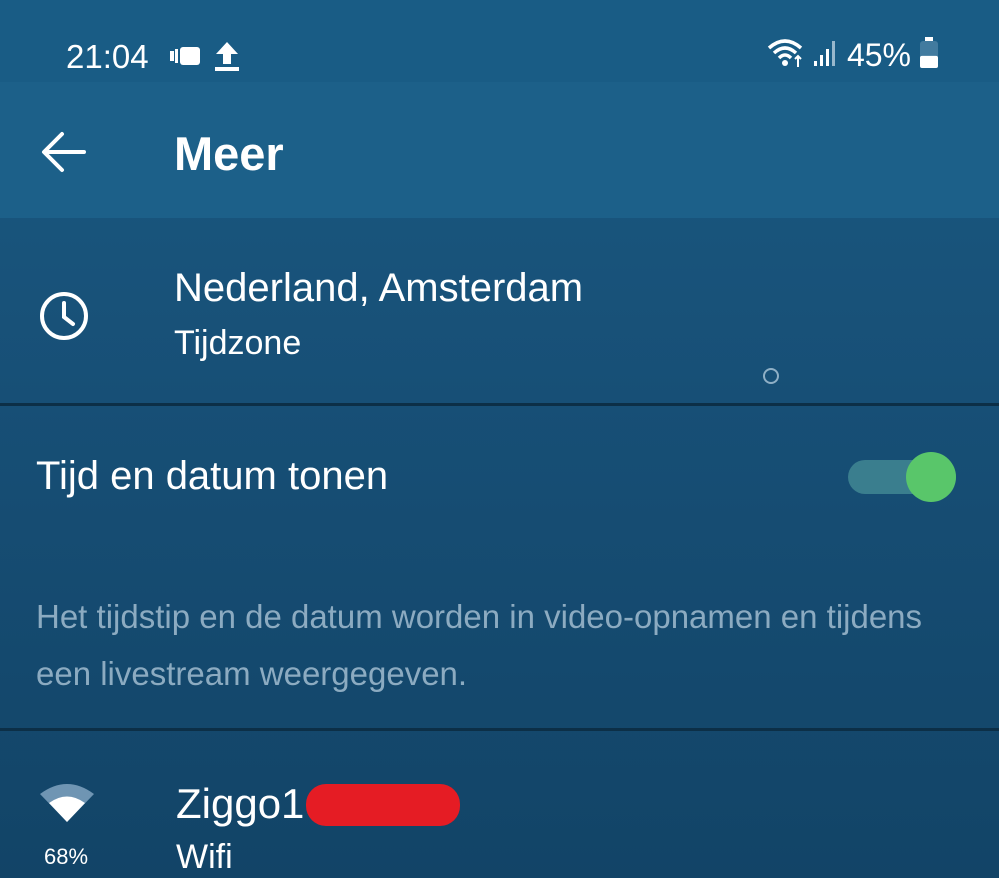 The image size is (999, 878). Describe the element at coordinates (379, 288) in the screenshot. I see `timezone-value: Nederland, Amsterdam` at that location.